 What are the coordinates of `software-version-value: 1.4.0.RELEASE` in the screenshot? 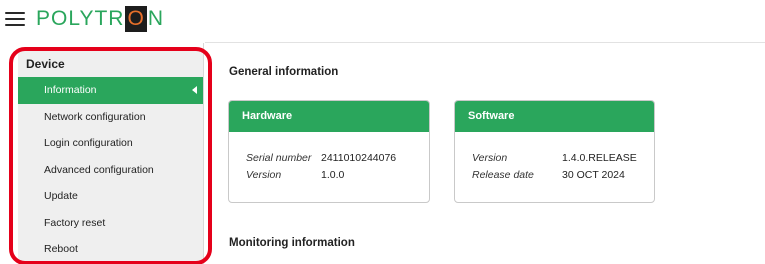 It's located at (599, 158).